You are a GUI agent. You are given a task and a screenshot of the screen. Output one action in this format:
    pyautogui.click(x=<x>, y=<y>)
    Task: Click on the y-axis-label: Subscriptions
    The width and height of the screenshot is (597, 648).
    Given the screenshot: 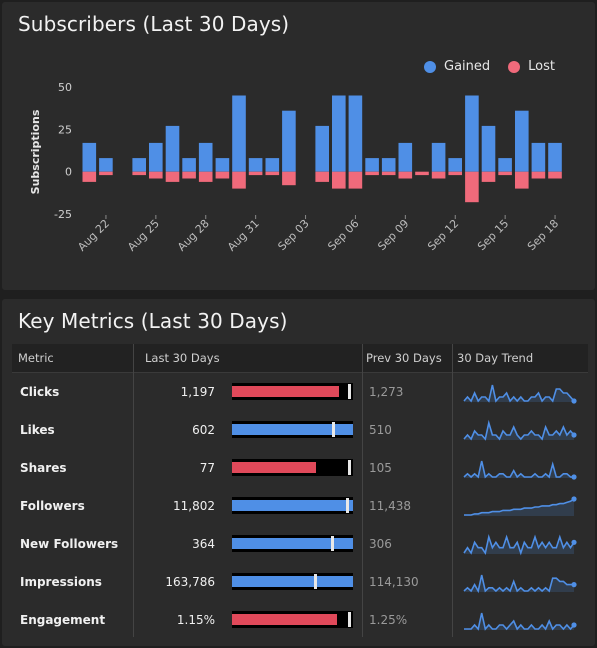 What is the action you would take?
    pyautogui.click(x=35, y=151)
    